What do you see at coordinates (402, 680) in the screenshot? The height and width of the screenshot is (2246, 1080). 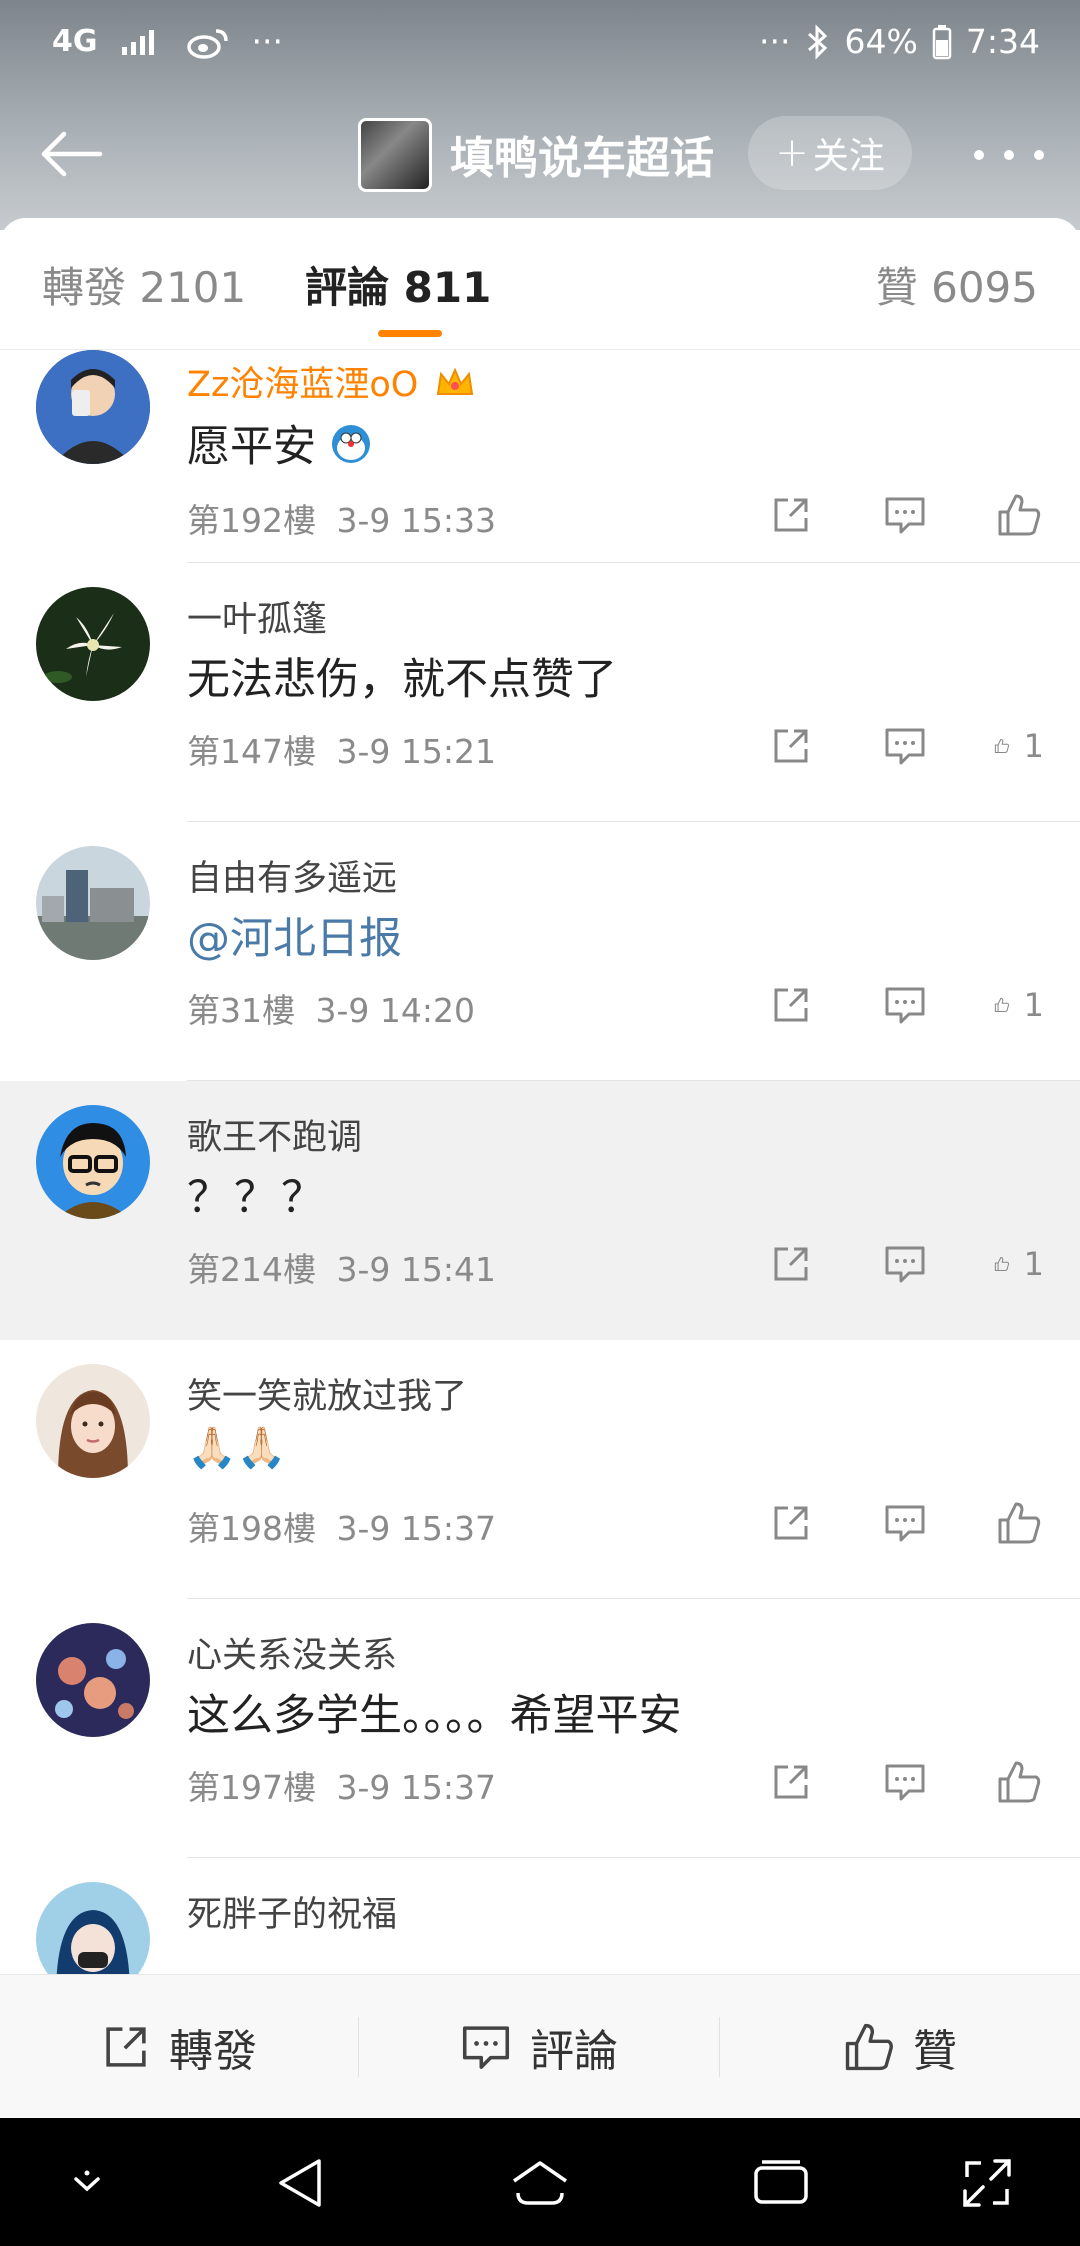 I see `comment-text: 无法悲伤，就不点赞了` at bounding box center [402, 680].